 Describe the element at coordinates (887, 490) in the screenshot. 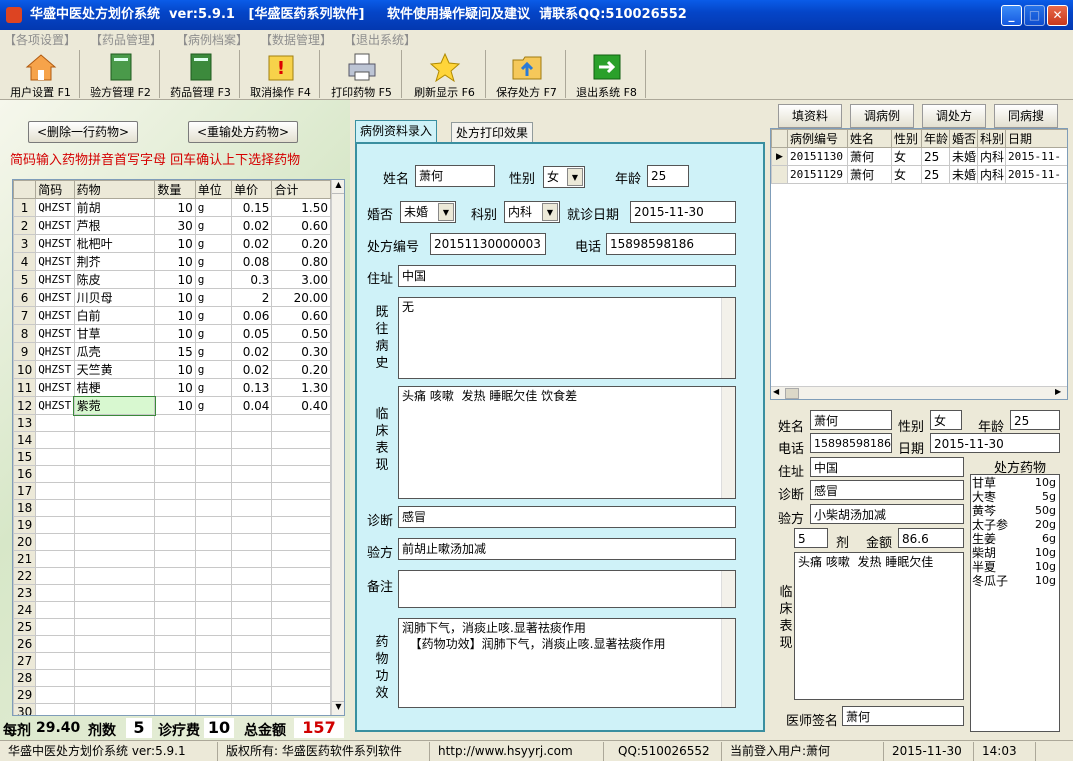

I see `r-diagnosis-field: 感冒` at that location.